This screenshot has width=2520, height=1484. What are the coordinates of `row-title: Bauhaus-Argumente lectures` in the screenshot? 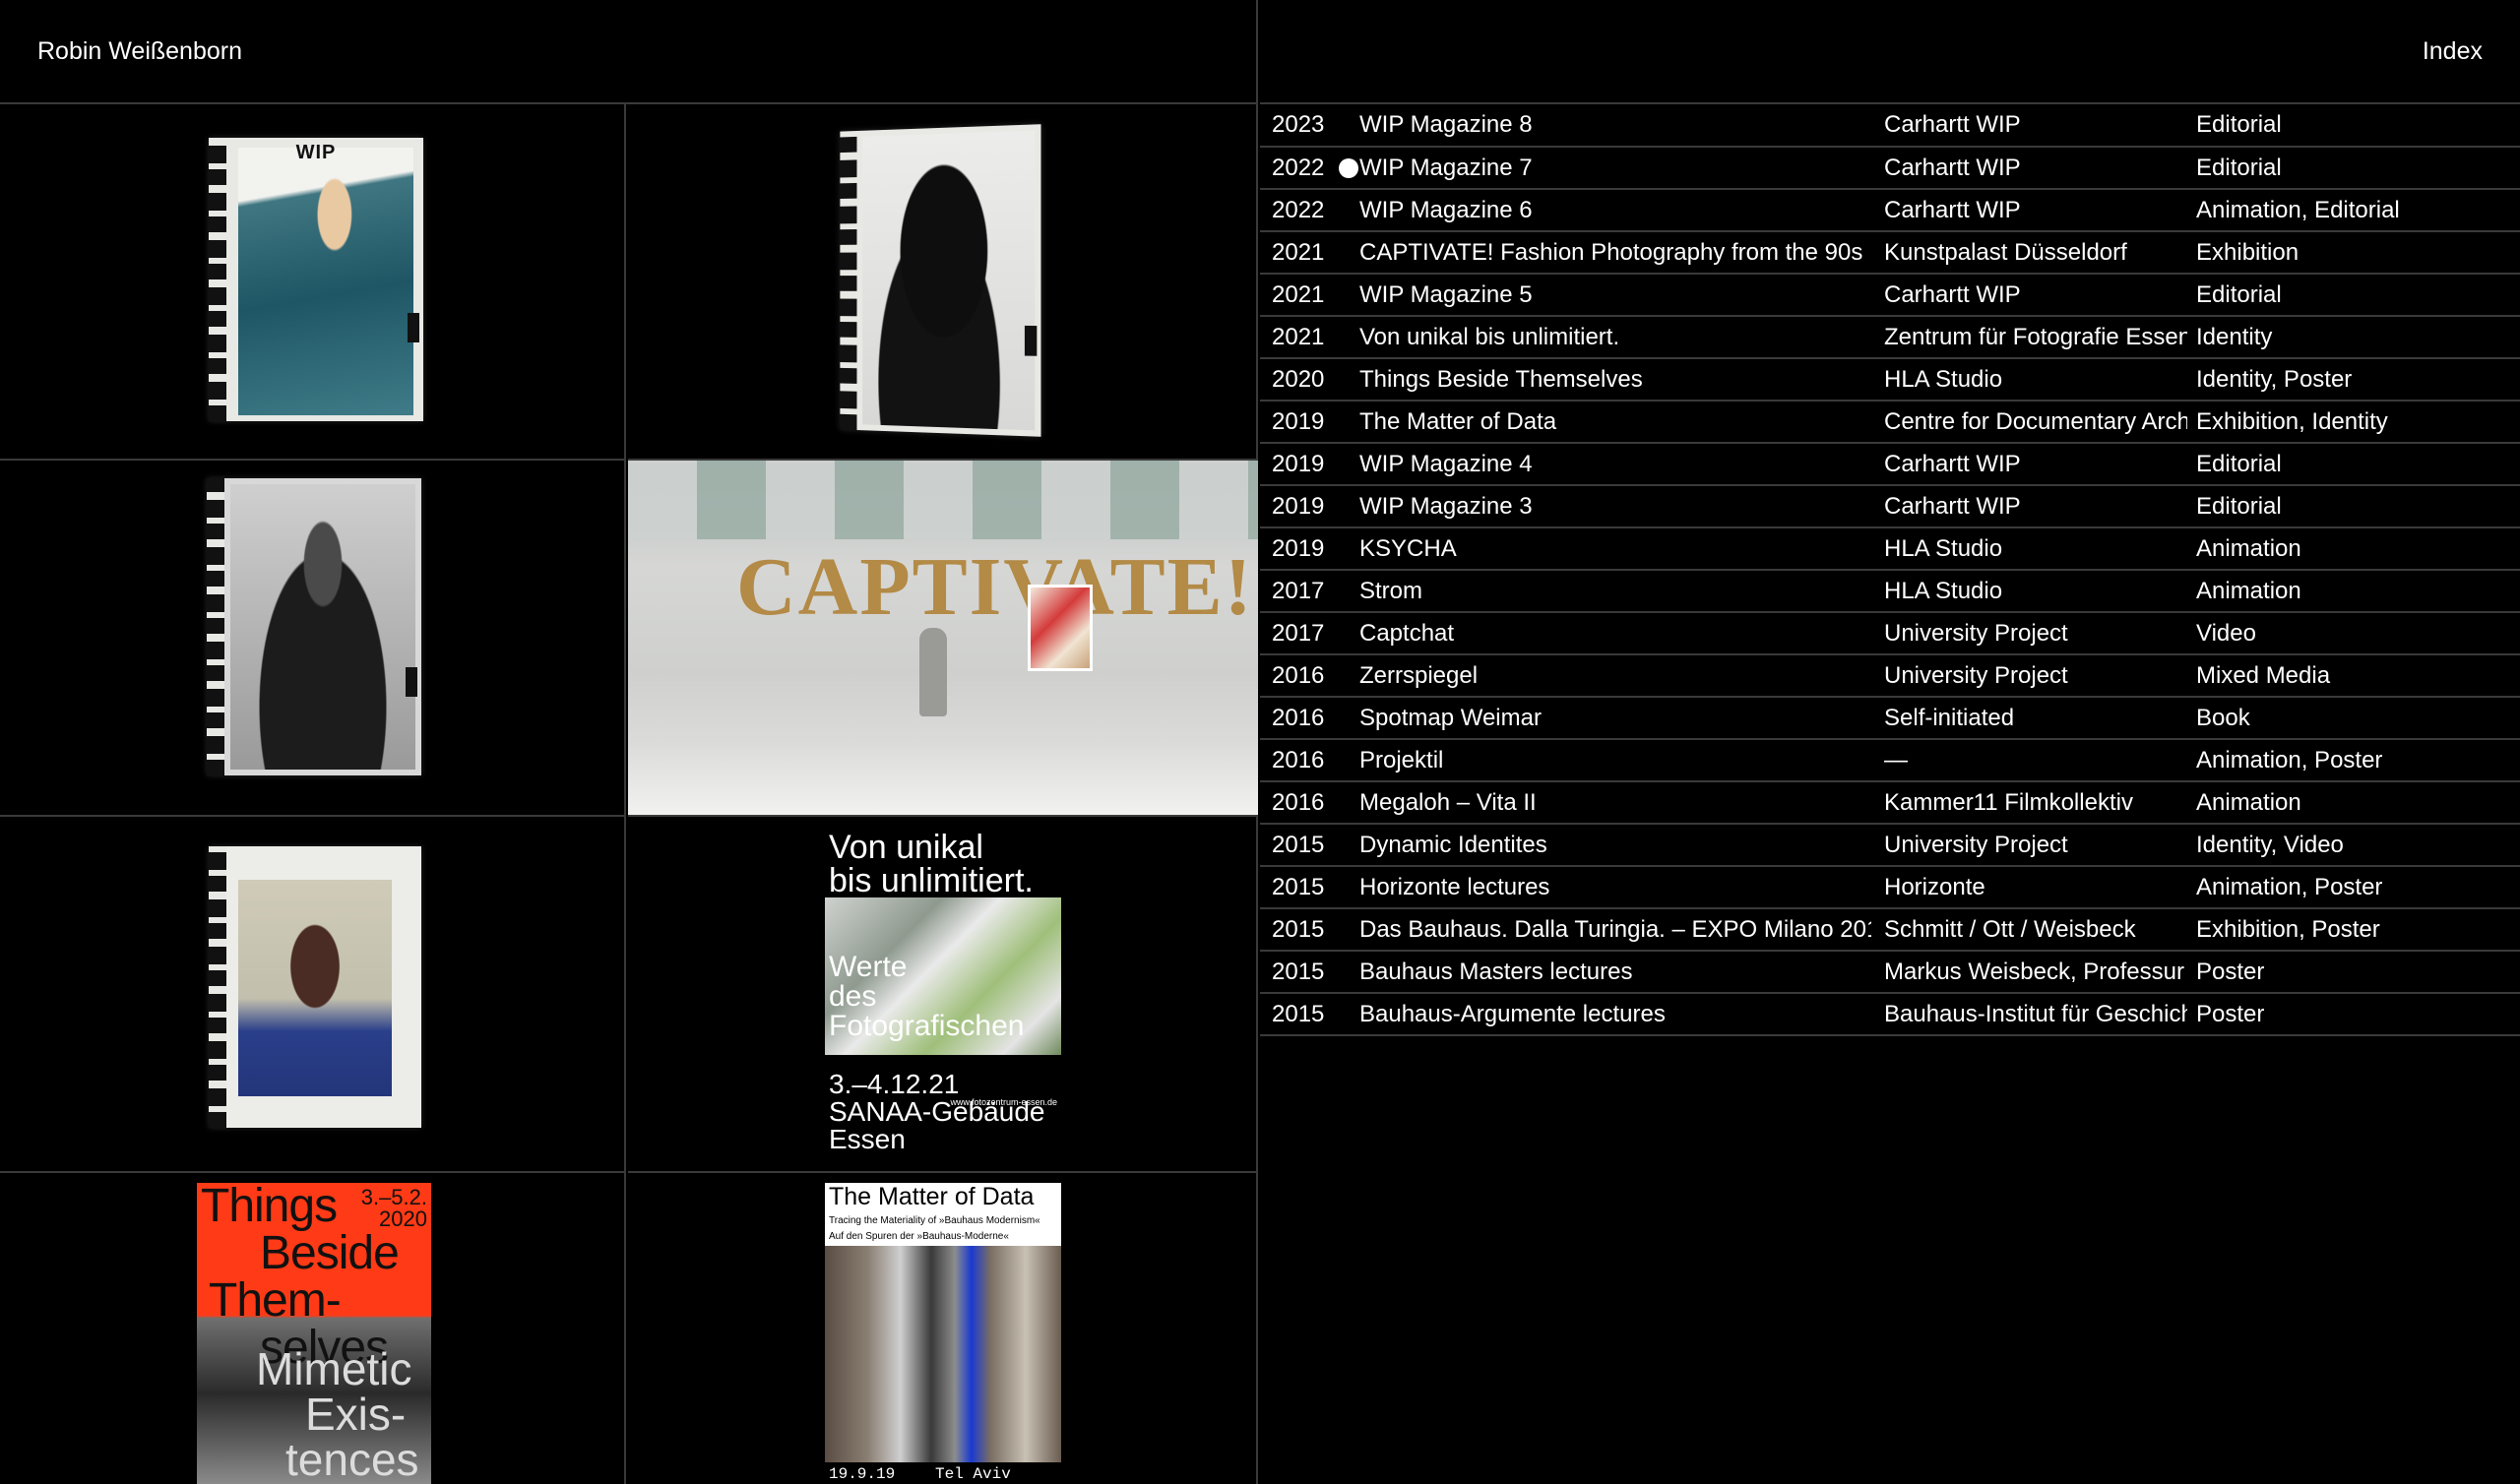 It's located at (1512, 1014).